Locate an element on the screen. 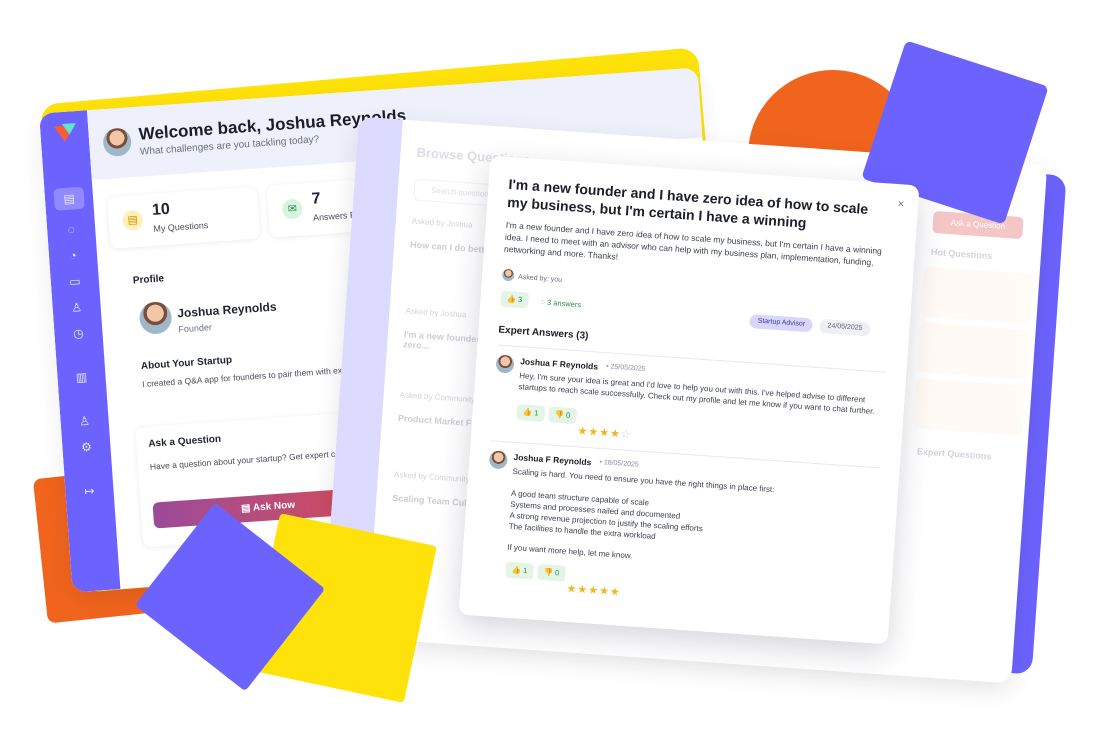 Image resolution: width=1110 pixels, height=740 pixels. answers-count: ◌ 3 answers is located at coordinates (560, 303).